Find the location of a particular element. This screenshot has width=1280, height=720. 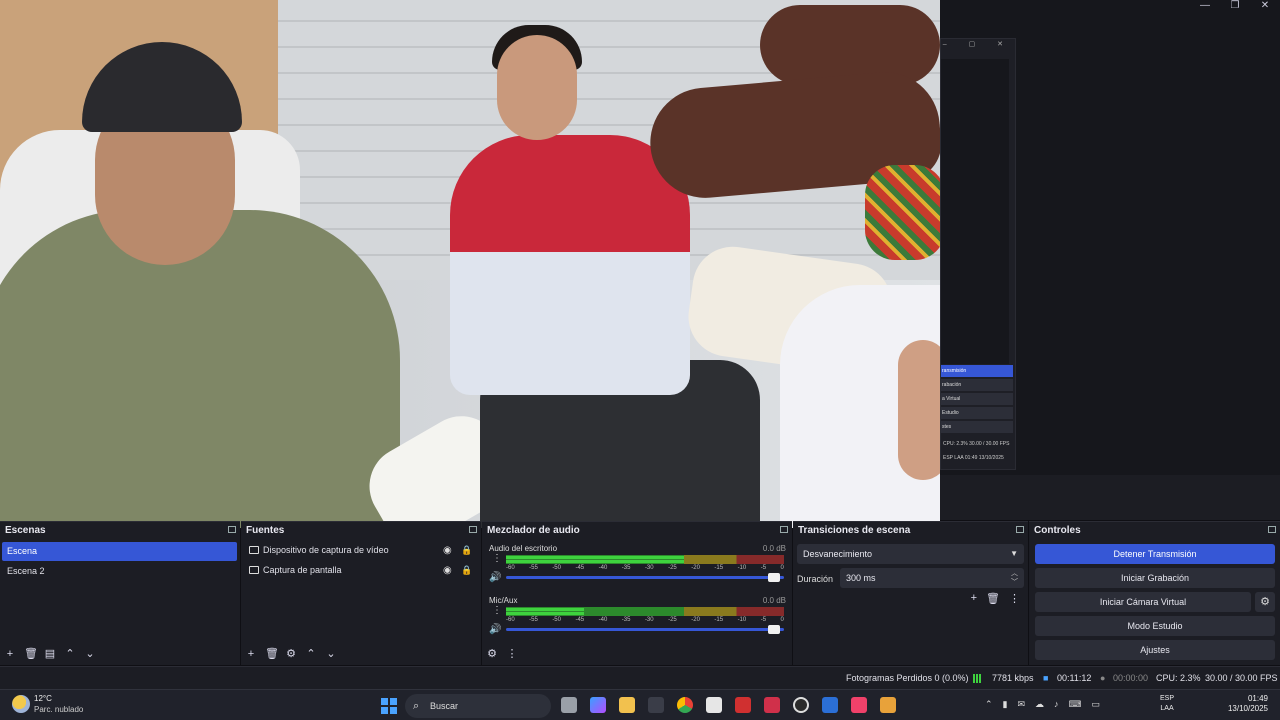

close-button: ✕ is located at coordinates (1265, 7).